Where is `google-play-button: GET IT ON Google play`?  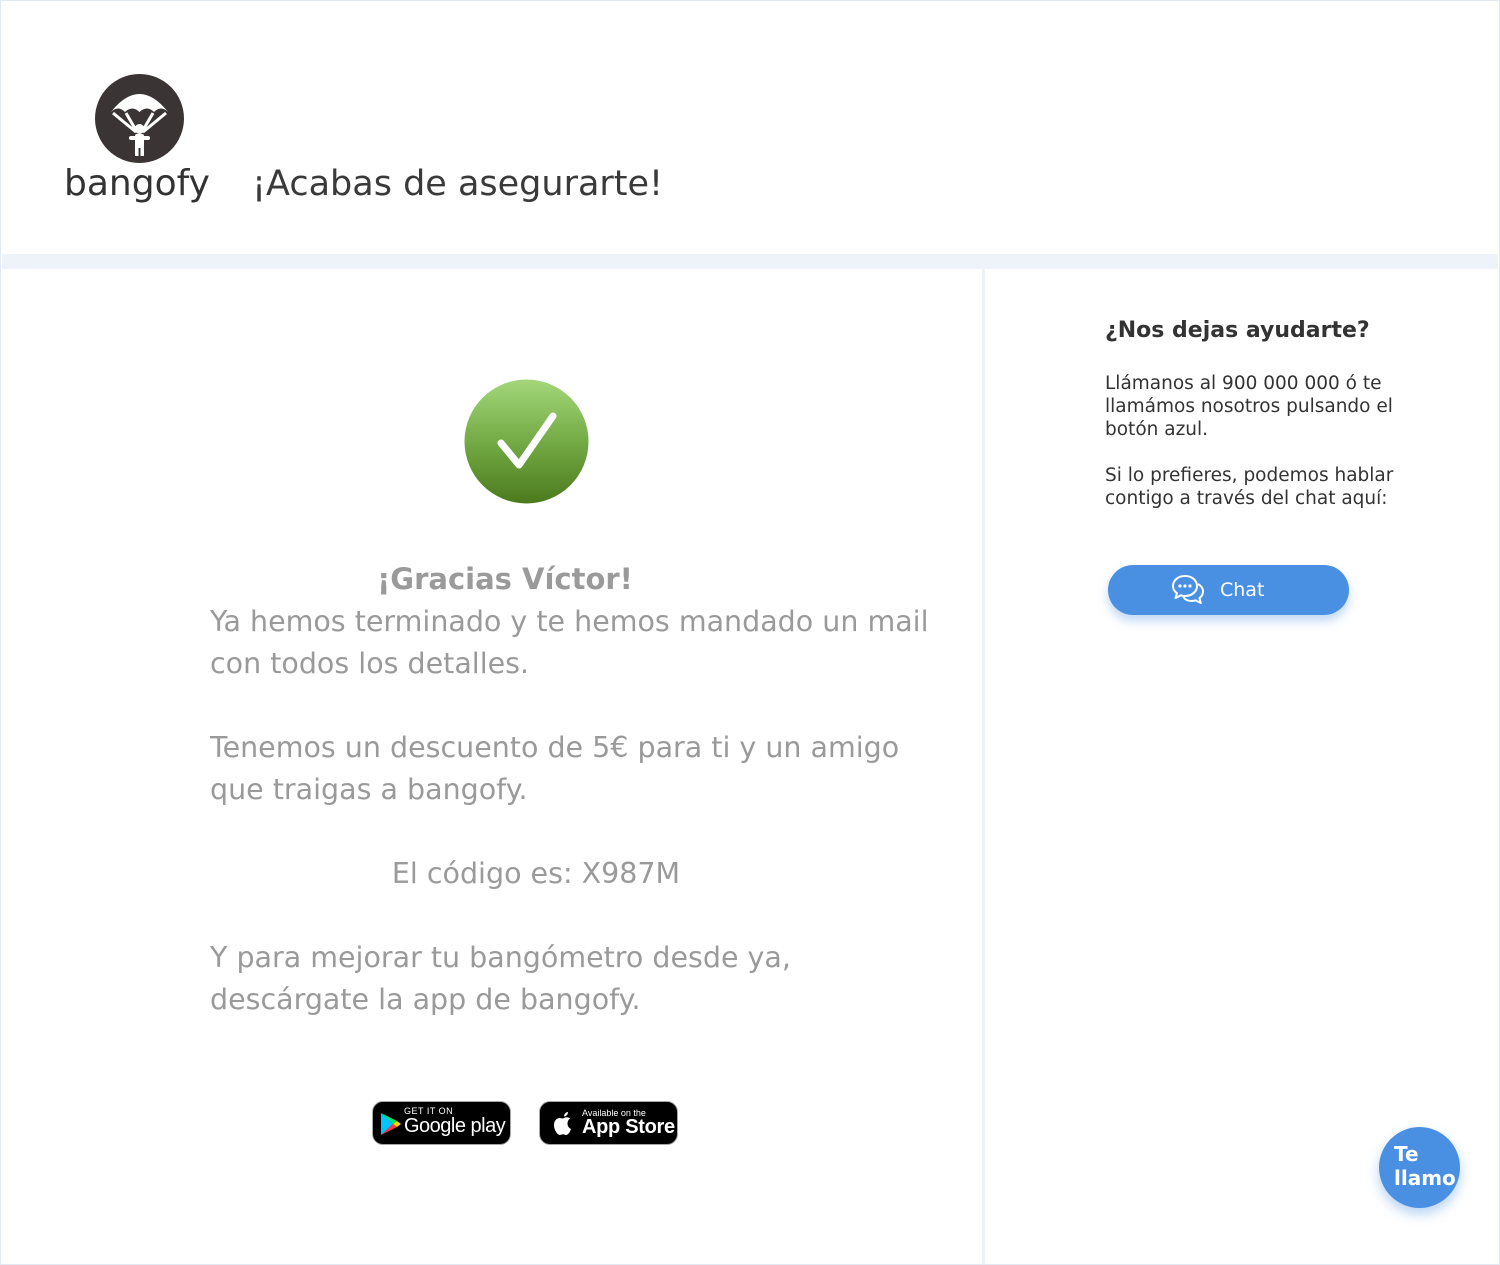 google-play-button: GET IT ON Google play is located at coordinates (441, 1123).